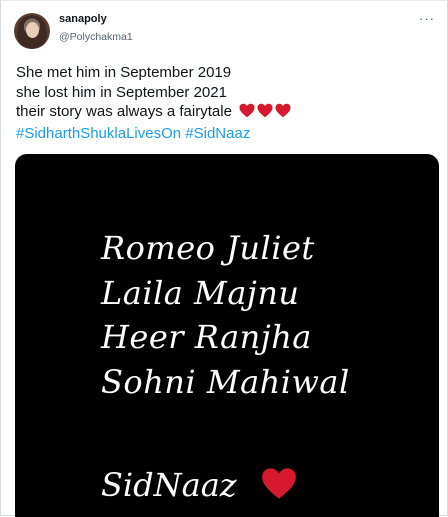 This screenshot has height=517, width=448. What do you see at coordinates (96, 37) in the screenshot?
I see `user-handle: @Polychakma1` at bounding box center [96, 37].